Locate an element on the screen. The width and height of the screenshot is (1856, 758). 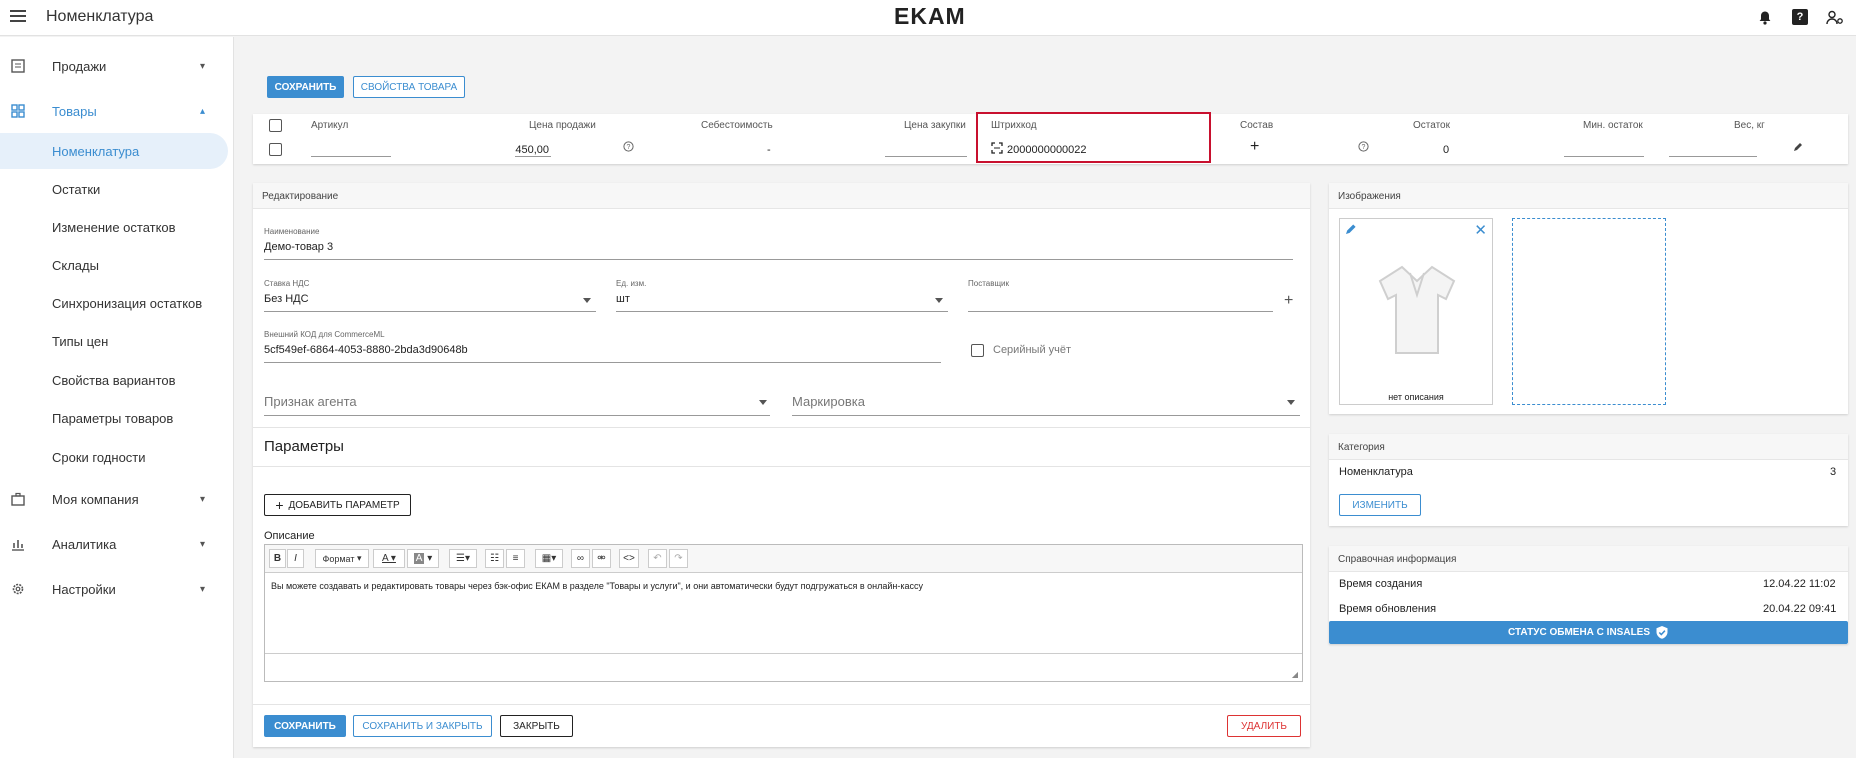
select-all-checkbox is located at coordinates (275, 125).